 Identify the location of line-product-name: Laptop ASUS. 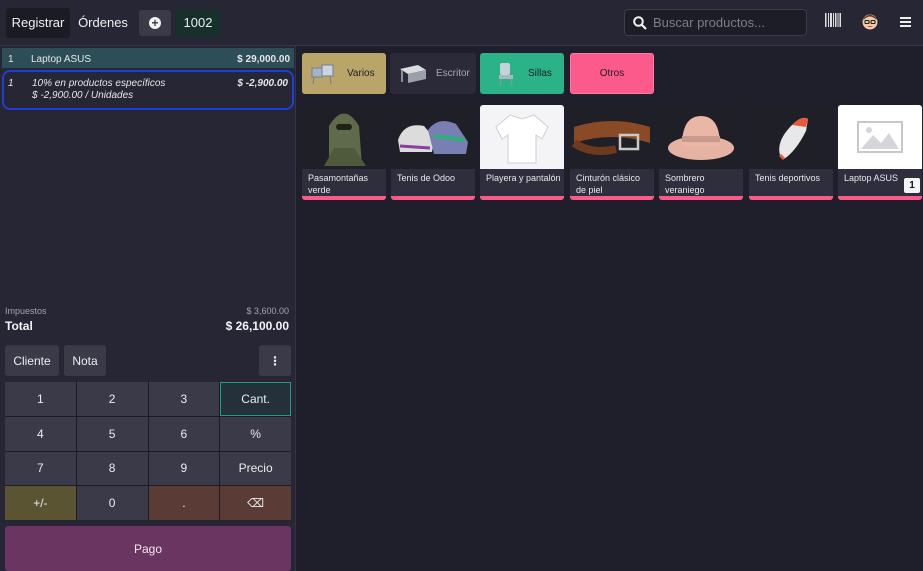
(61, 59).